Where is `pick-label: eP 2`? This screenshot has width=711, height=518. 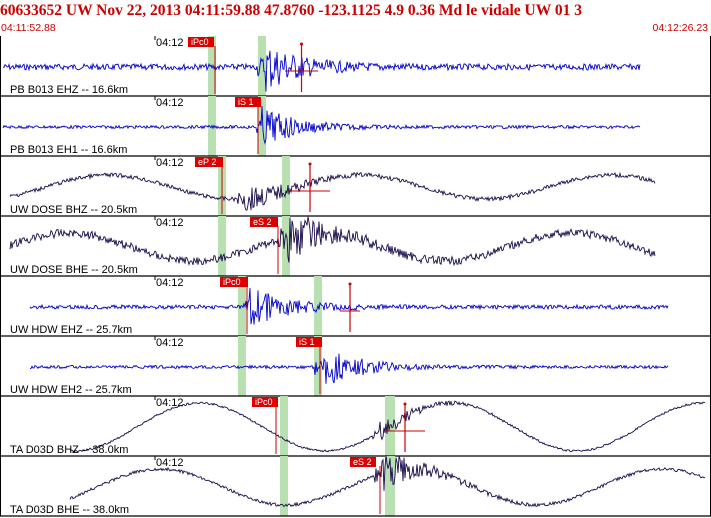
pick-label: eP 2 is located at coordinates (207, 162).